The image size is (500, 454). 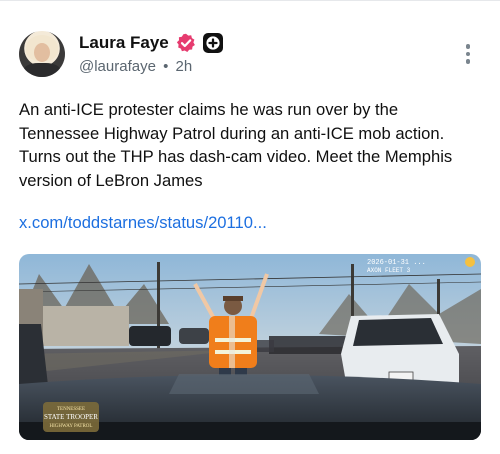 I want to click on more-vertical-icon, so click(x=468, y=56).